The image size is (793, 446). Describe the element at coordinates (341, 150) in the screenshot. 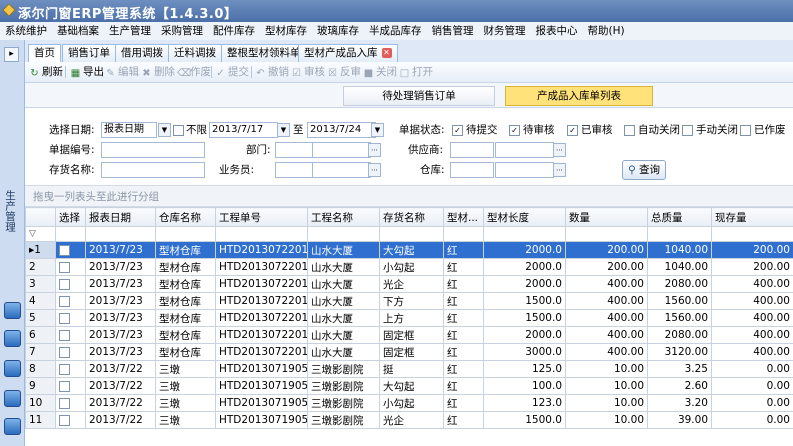

I see `dept-name-input` at that location.